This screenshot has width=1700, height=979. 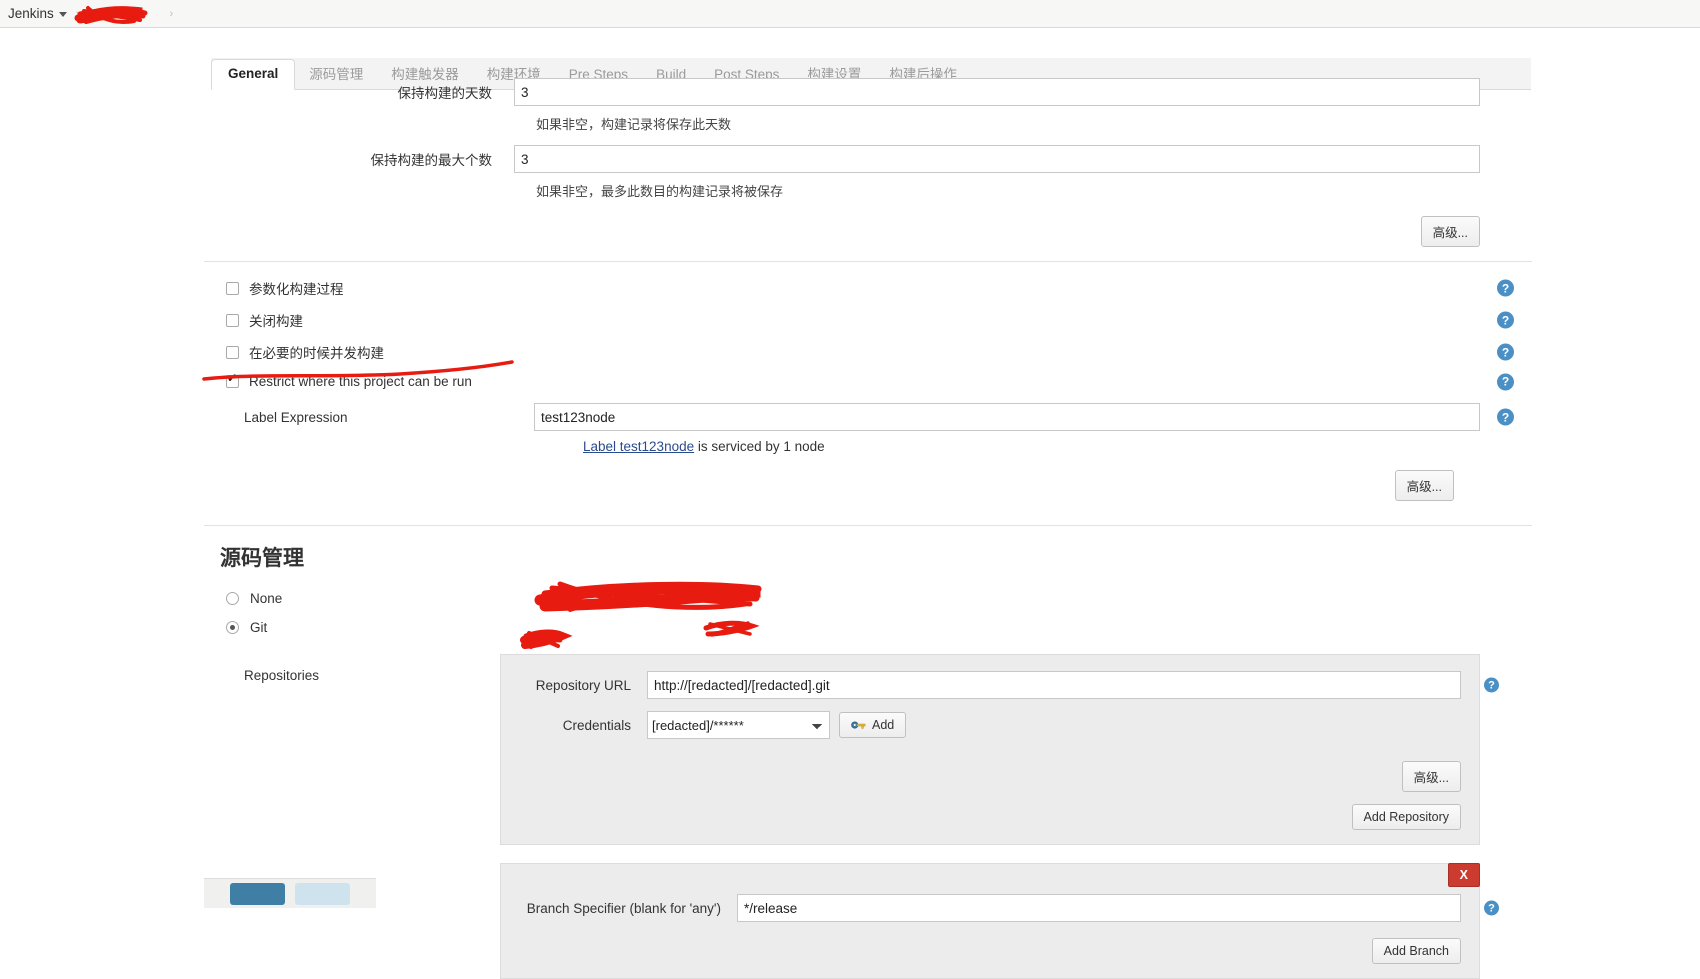 What do you see at coordinates (431, 160) in the screenshot?
I see `max-builds-label: 保持构建的最大个数` at bounding box center [431, 160].